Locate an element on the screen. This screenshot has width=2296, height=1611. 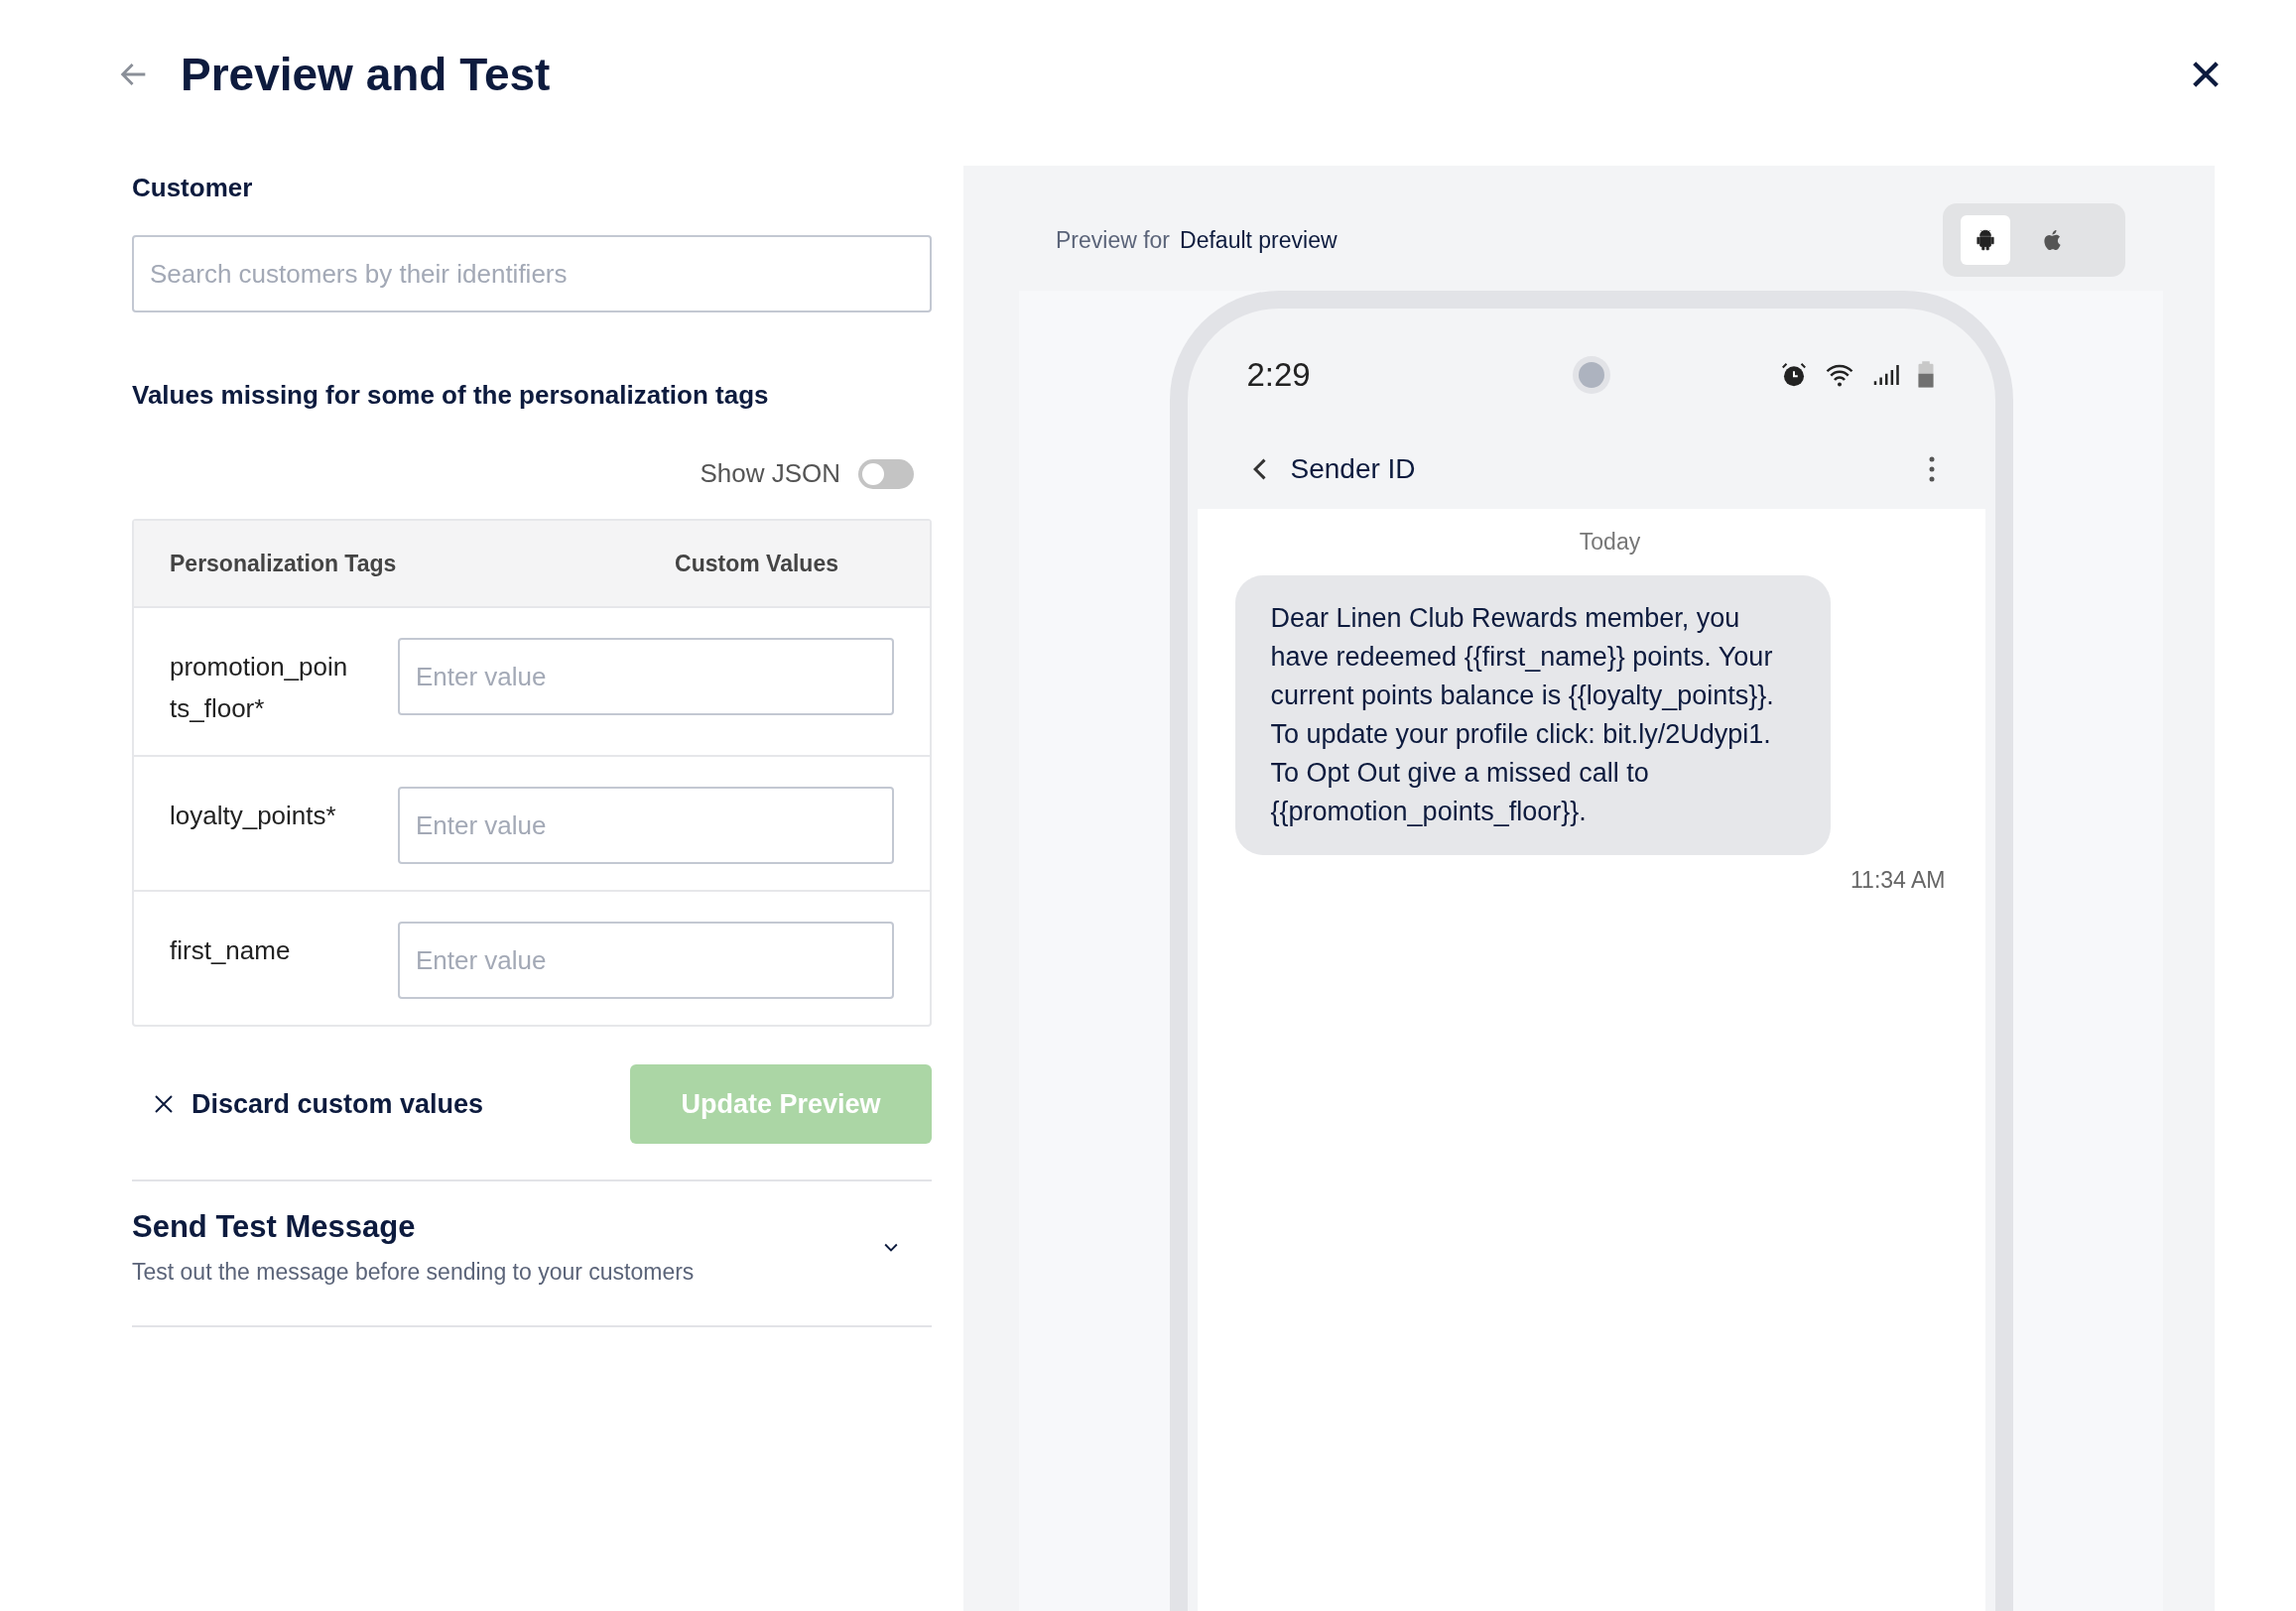
android-tab is located at coordinates (1986, 240).